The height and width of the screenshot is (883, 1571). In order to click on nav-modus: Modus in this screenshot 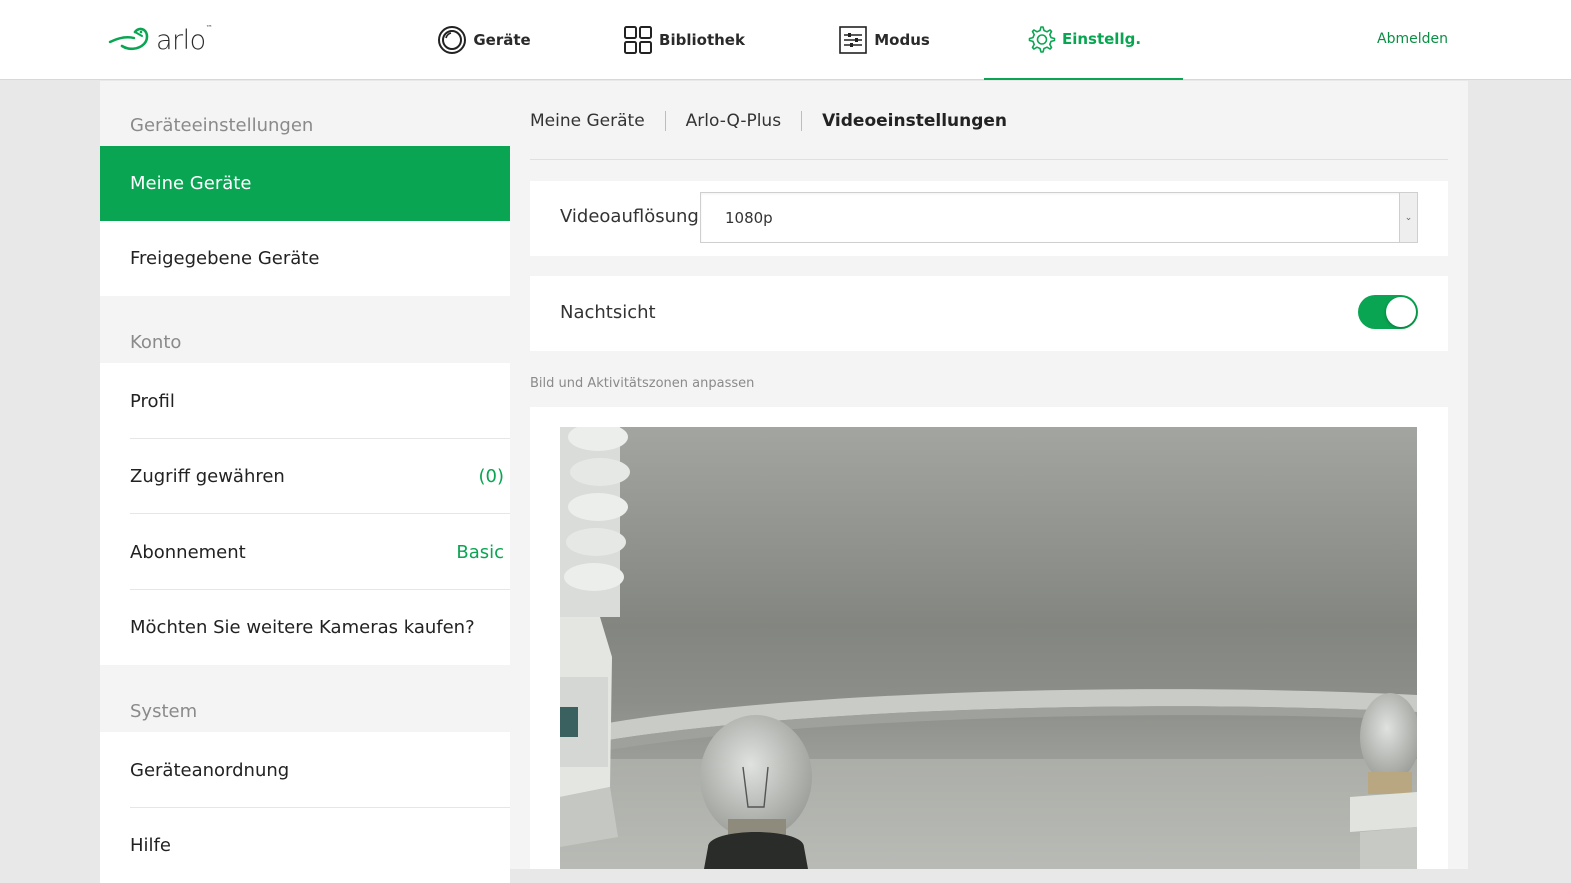, I will do `click(884, 40)`.